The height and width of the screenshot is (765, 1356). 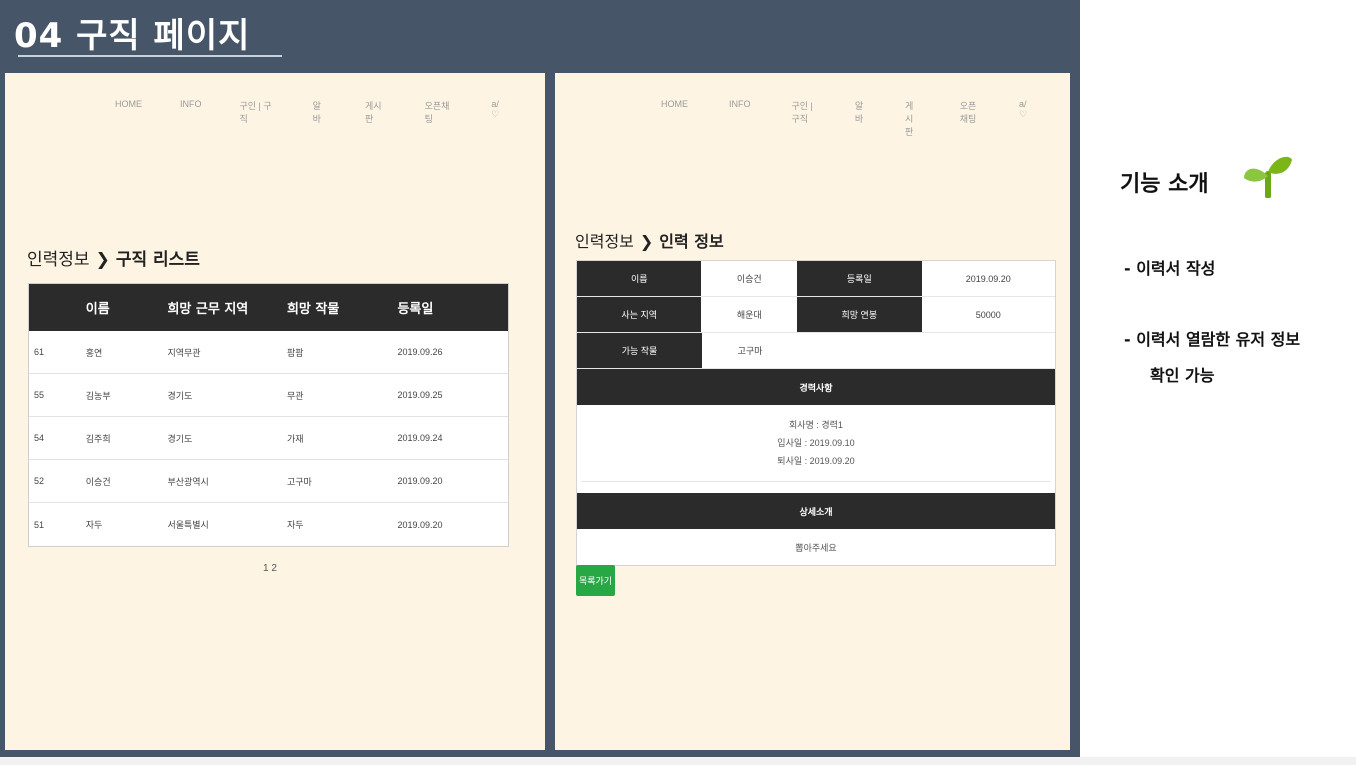 What do you see at coordinates (132, 36) in the screenshot?
I see `slide-title: 04 구직 페이지` at bounding box center [132, 36].